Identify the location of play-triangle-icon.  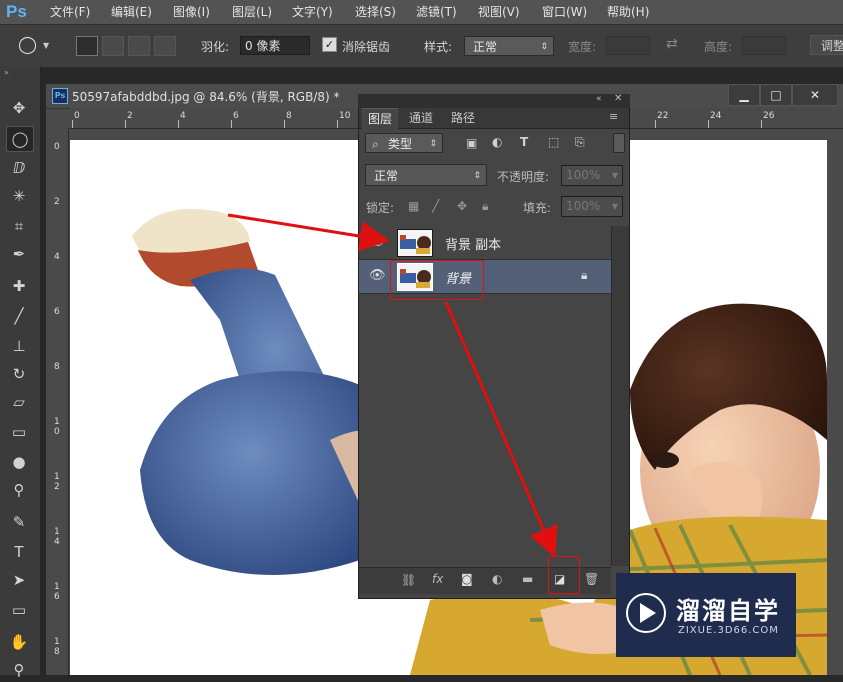
(648, 613).